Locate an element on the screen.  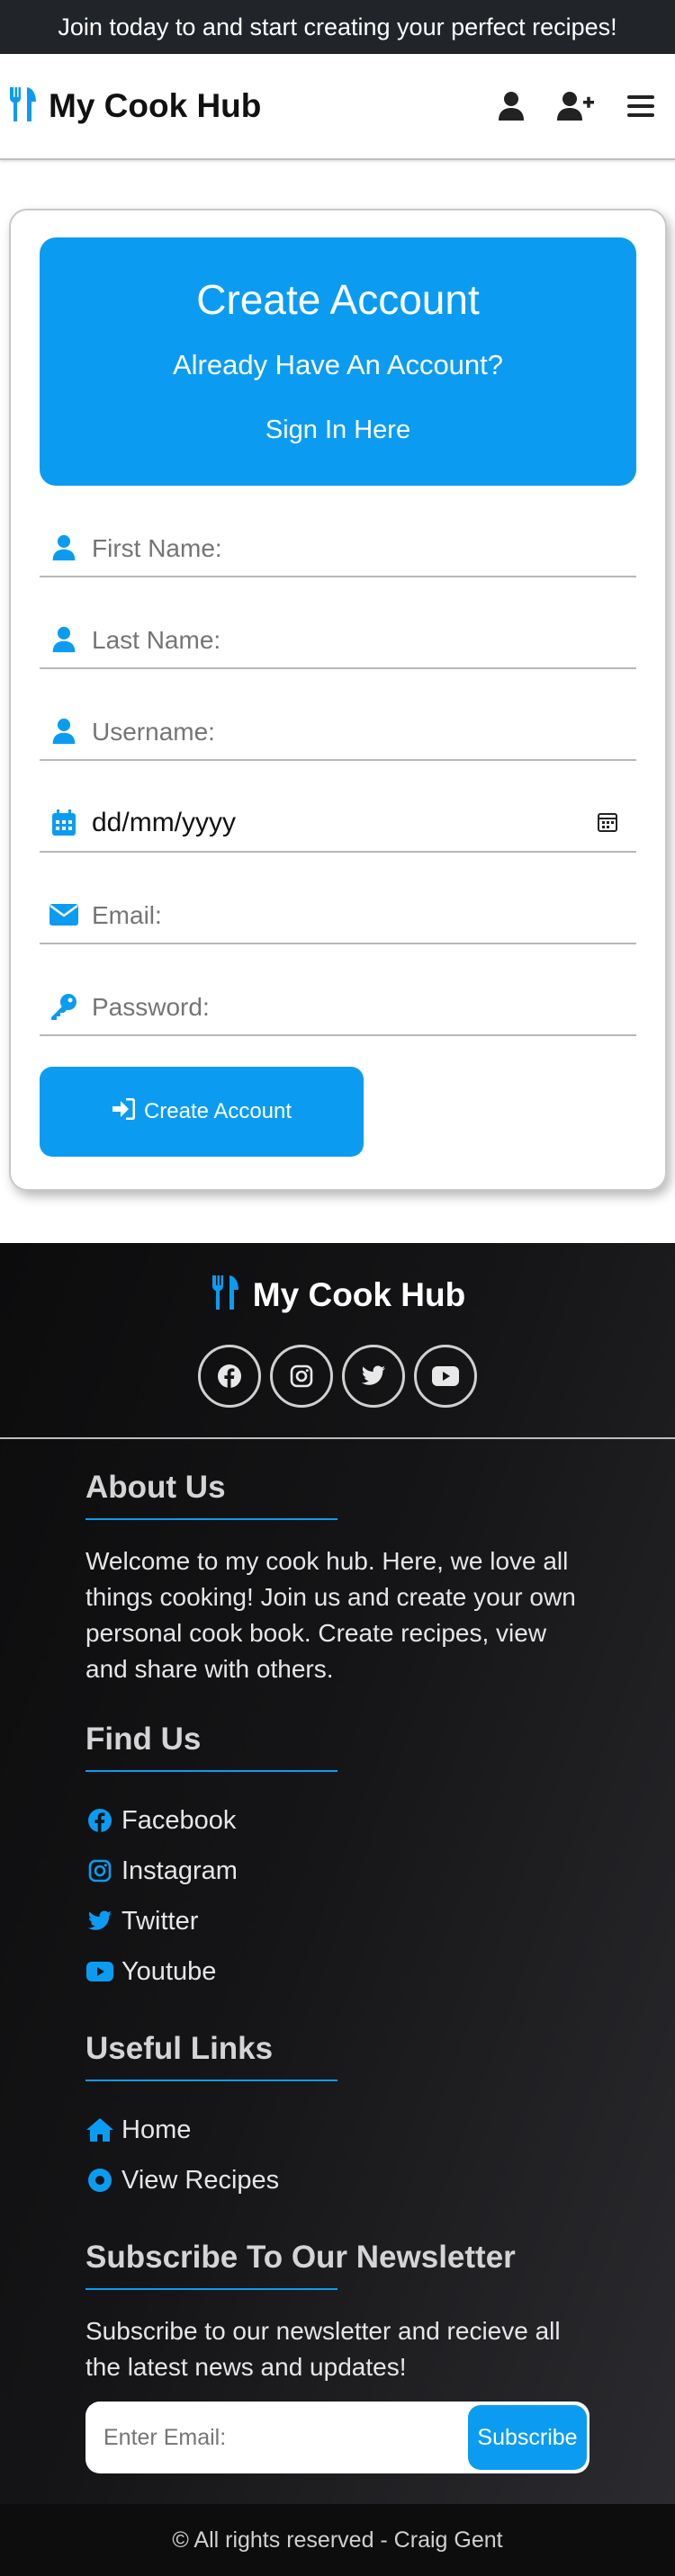
user-plus-icon is located at coordinates (576, 106).